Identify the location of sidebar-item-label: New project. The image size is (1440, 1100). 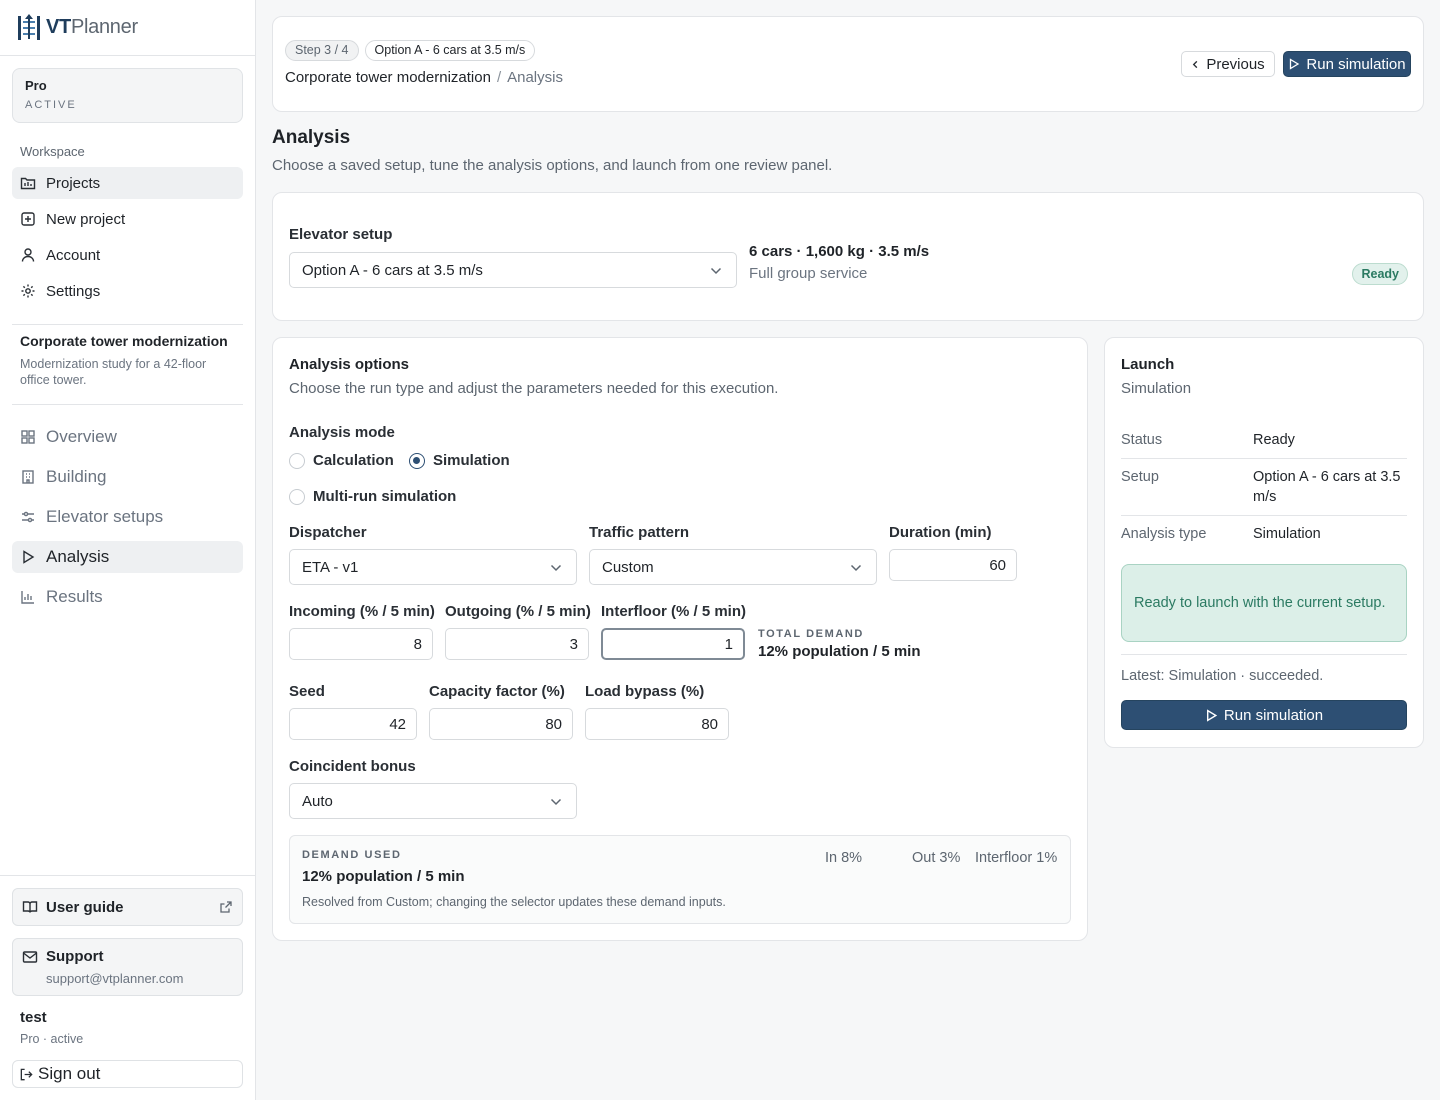
(86, 219).